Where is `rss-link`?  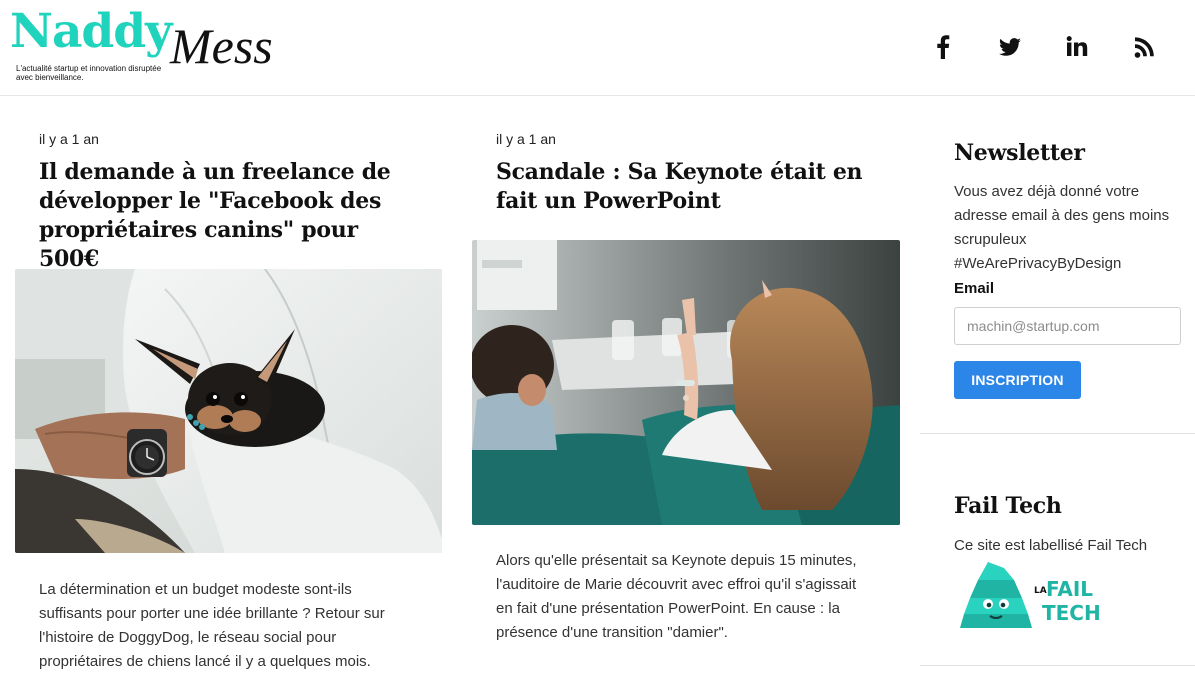 rss-link is located at coordinates (1143, 47).